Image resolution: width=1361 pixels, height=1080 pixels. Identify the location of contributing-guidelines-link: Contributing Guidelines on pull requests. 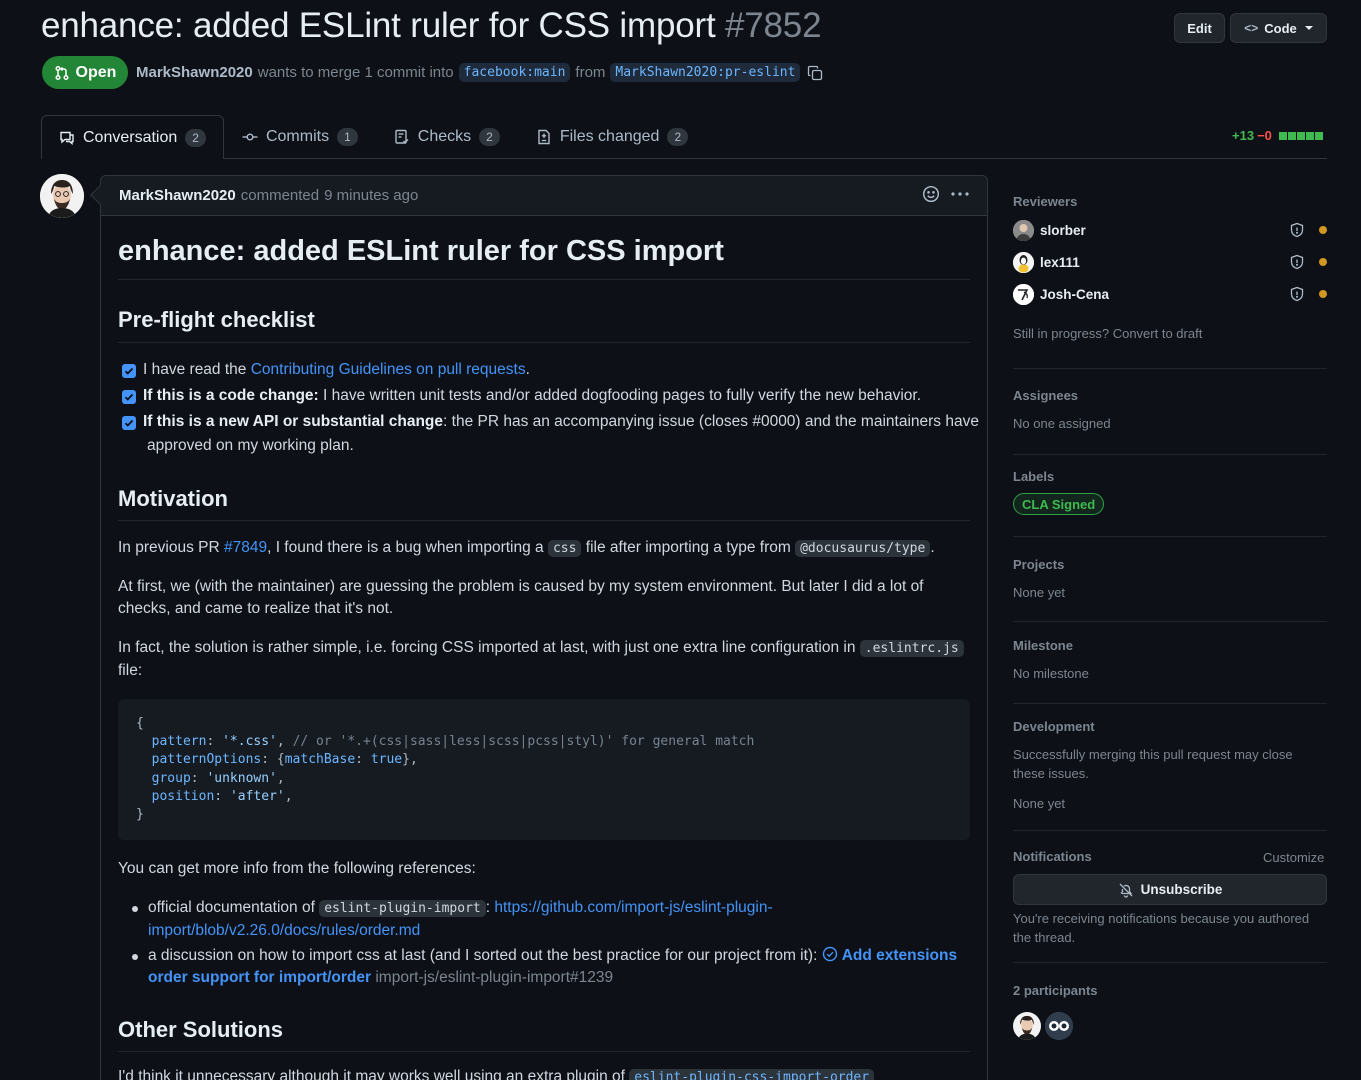
(388, 369).